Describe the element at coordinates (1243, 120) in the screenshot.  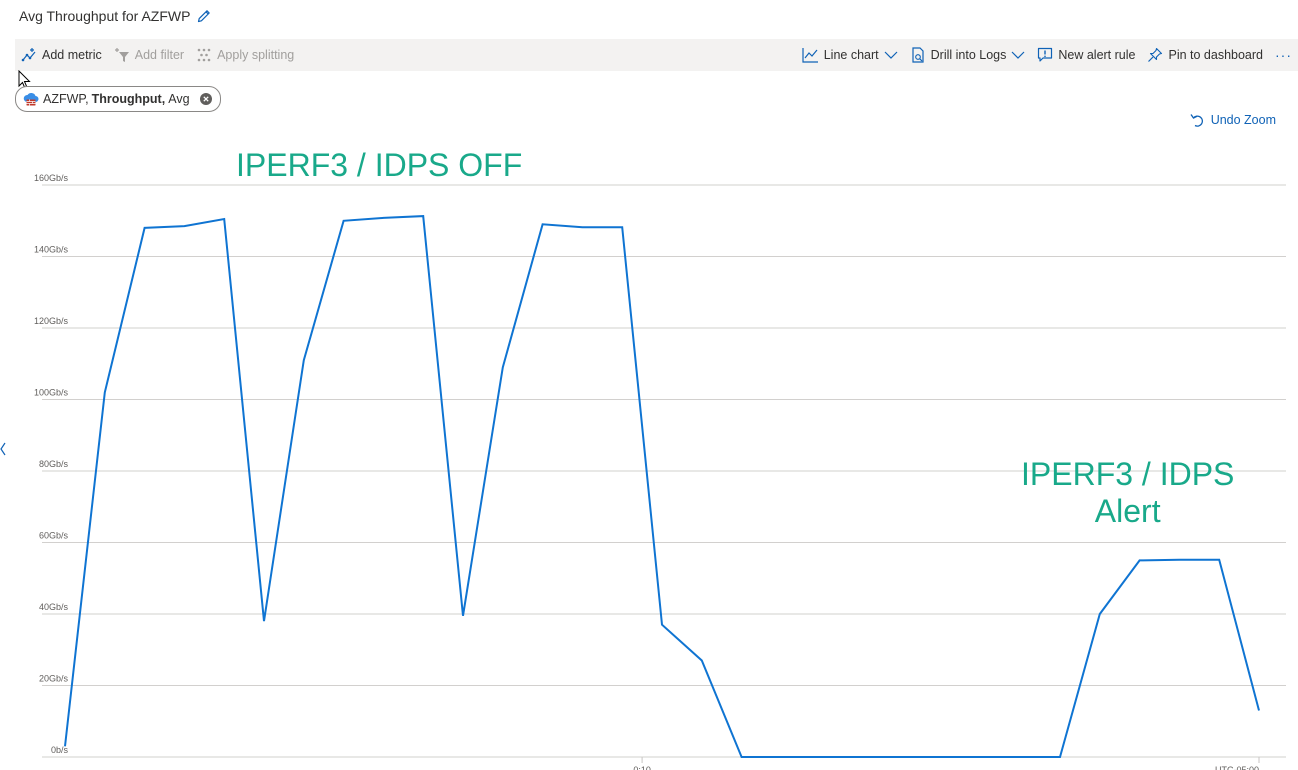
I see `undo-zoom-label: Undo Zoom` at that location.